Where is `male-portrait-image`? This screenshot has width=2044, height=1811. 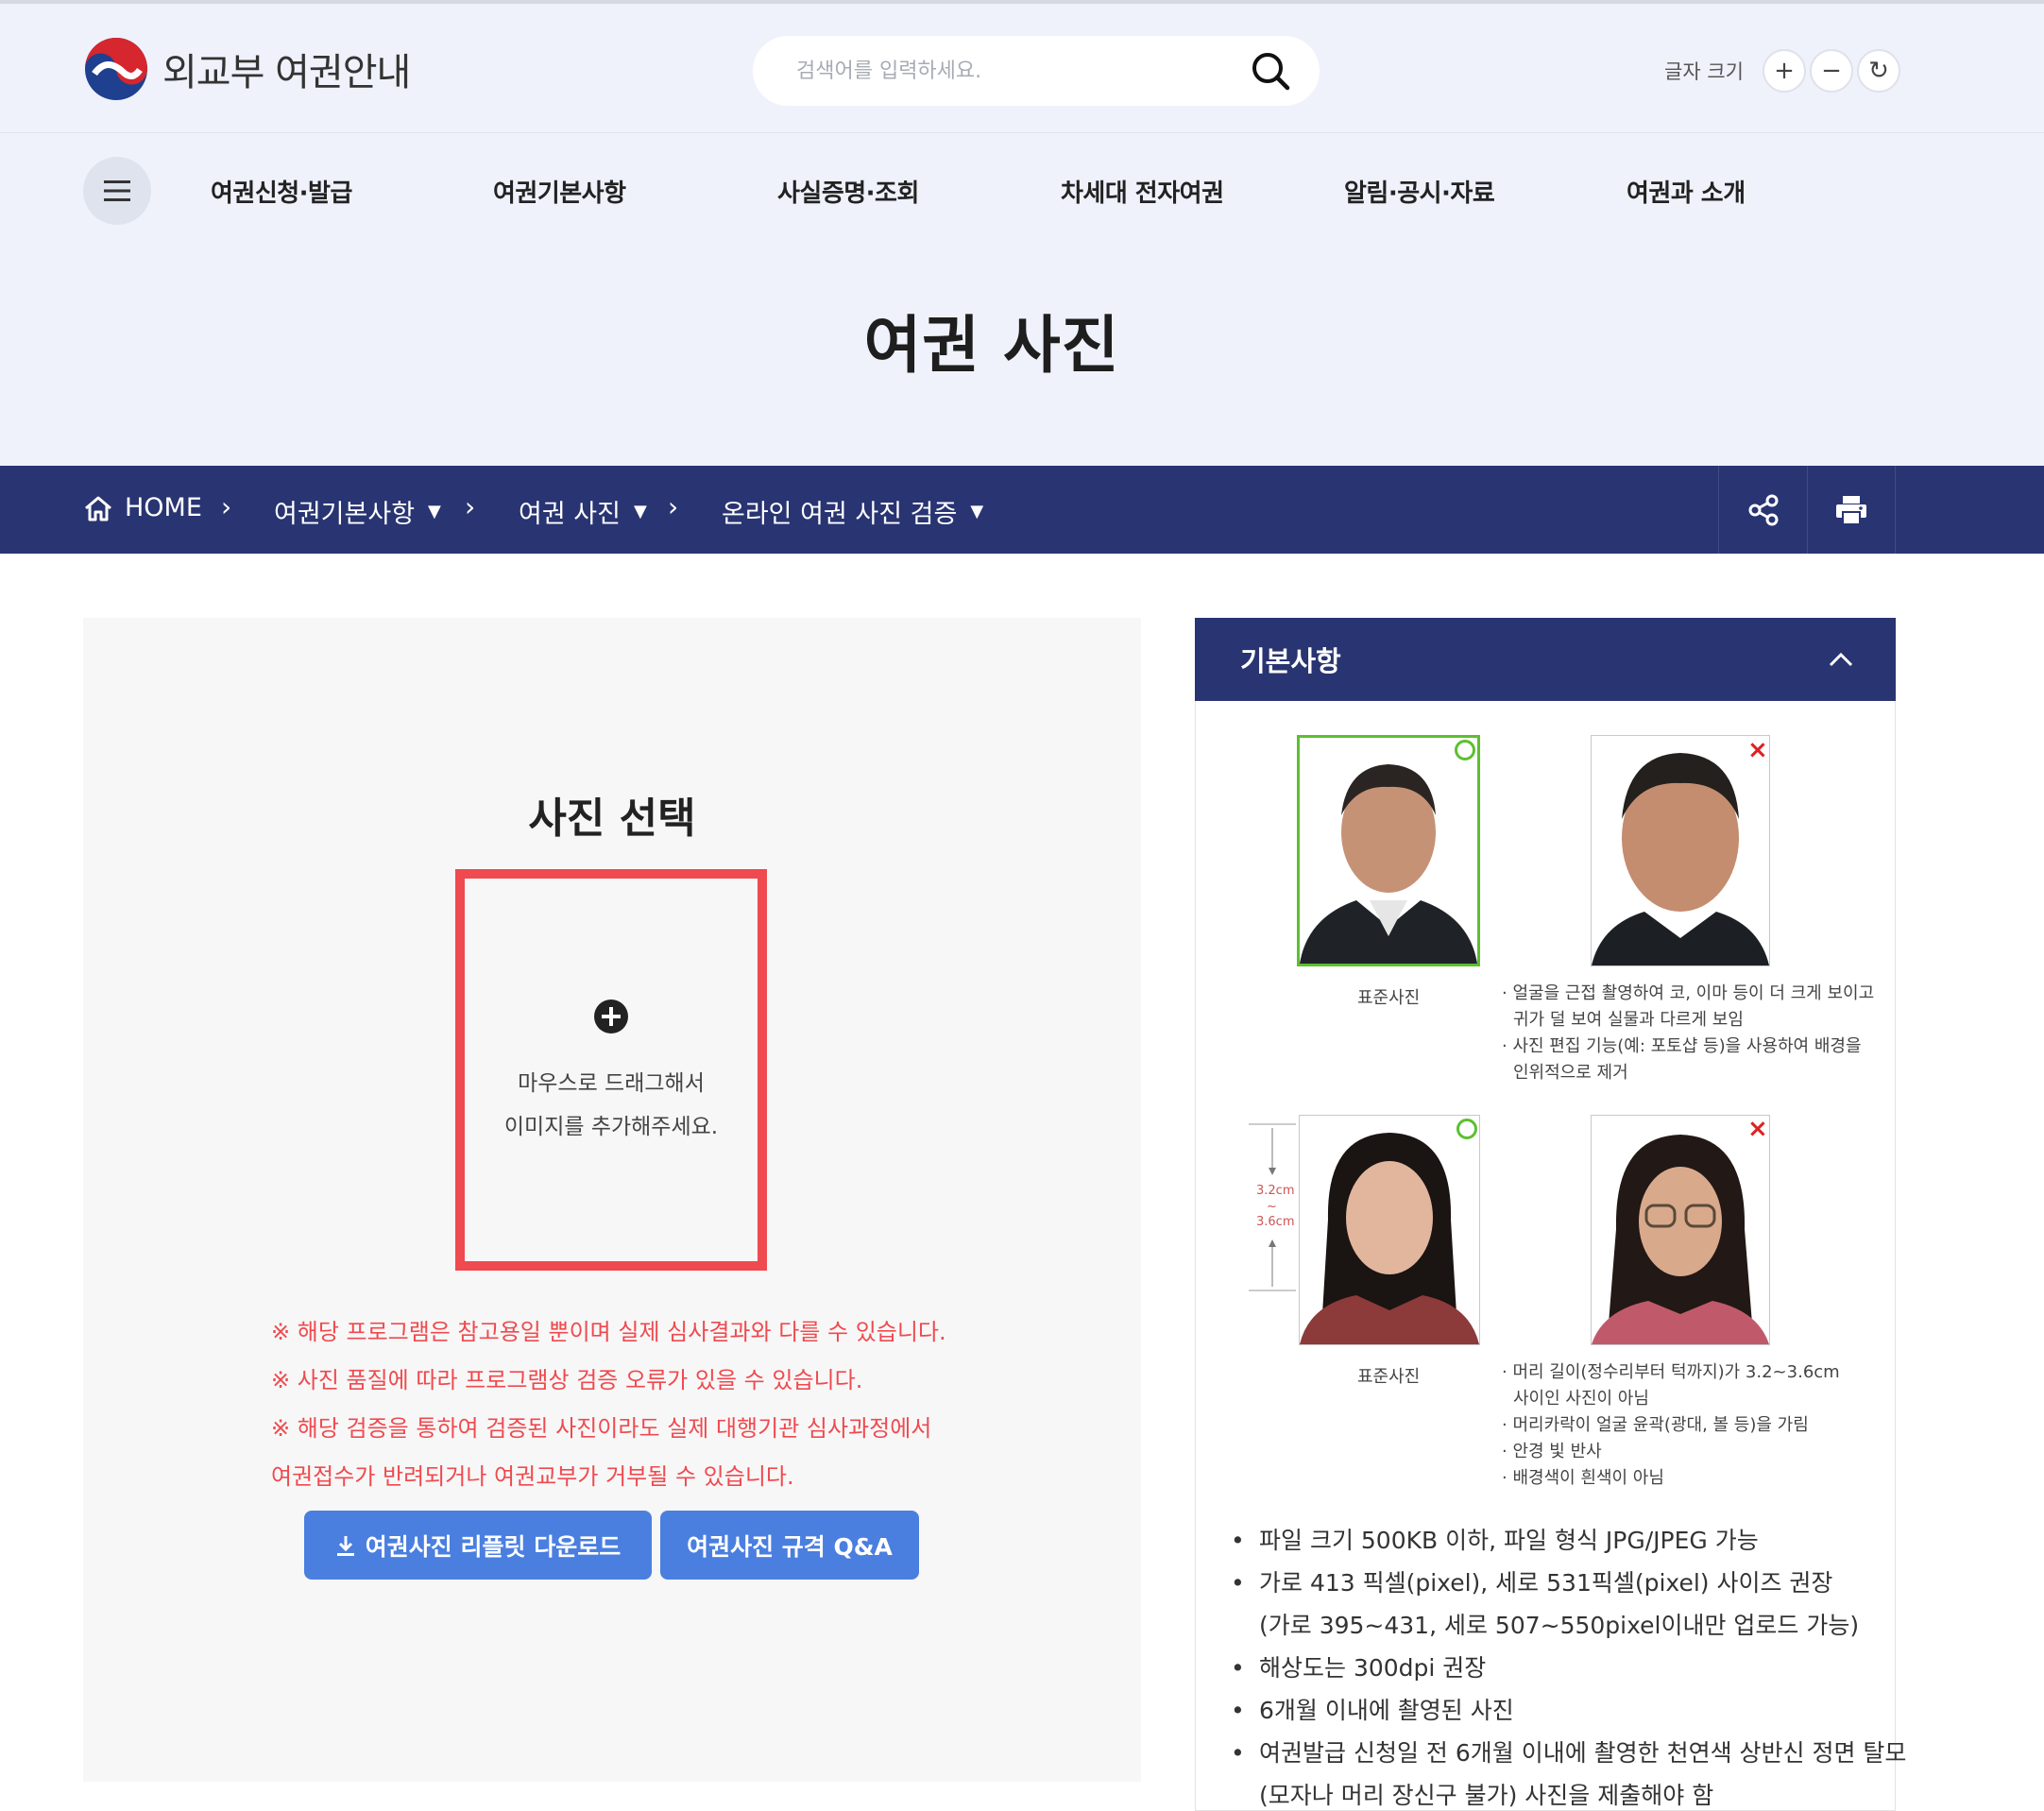 male-portrait-image is located at coordinates (1389, 864).